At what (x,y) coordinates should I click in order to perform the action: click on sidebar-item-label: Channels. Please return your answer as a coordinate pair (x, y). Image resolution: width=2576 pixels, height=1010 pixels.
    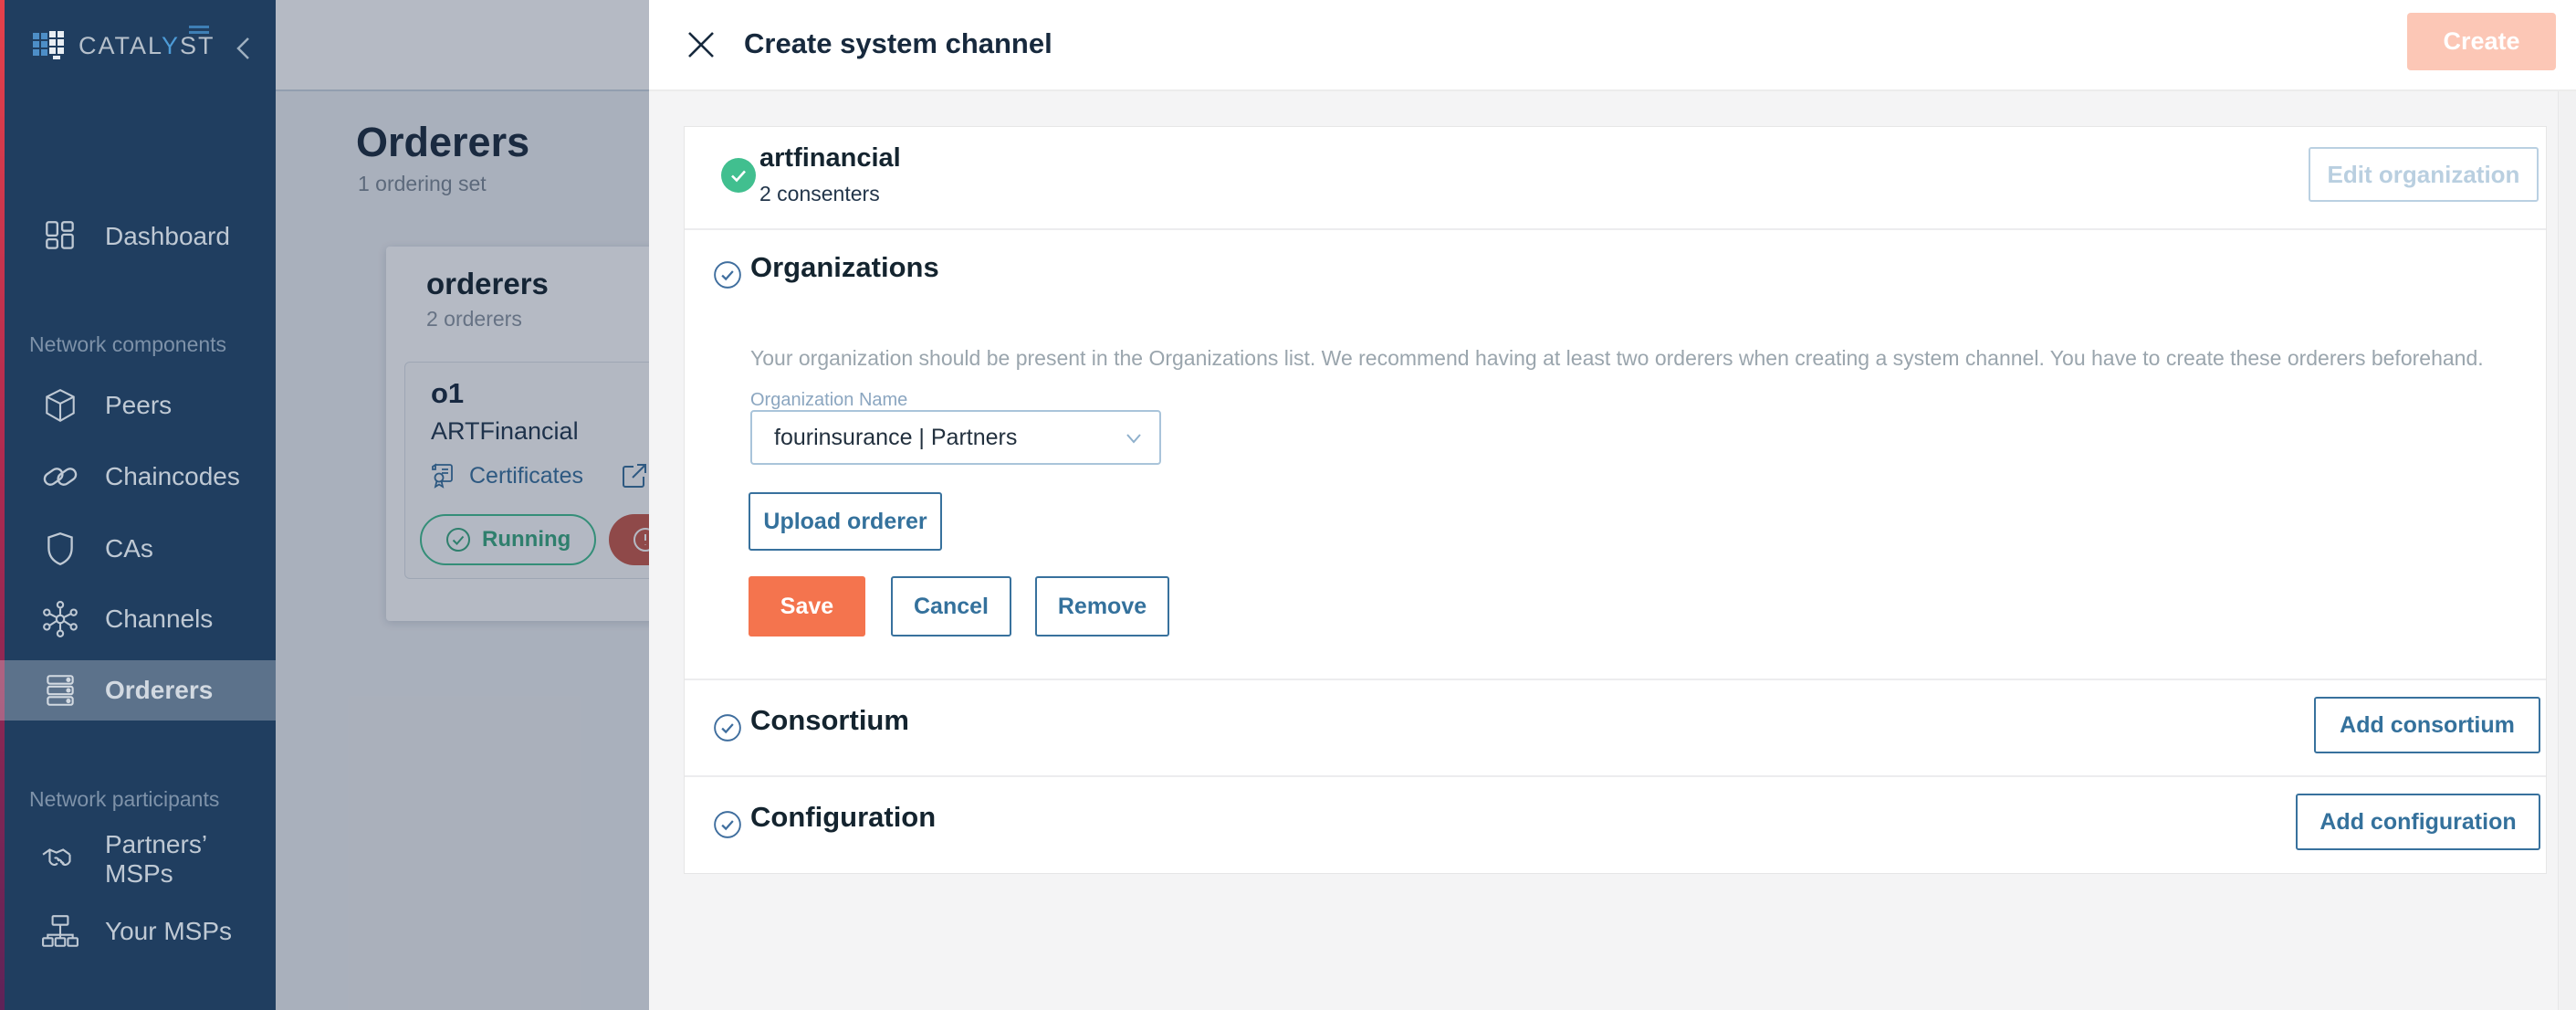
    Looking at the image, I should click on (159, 619).